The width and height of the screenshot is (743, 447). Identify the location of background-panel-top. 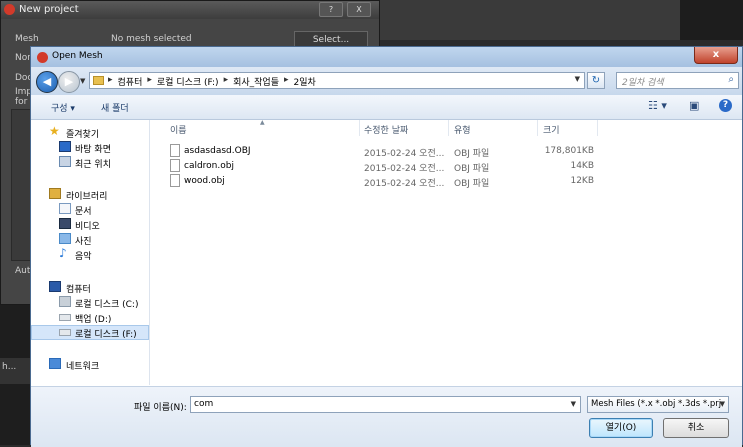
(530, 20).